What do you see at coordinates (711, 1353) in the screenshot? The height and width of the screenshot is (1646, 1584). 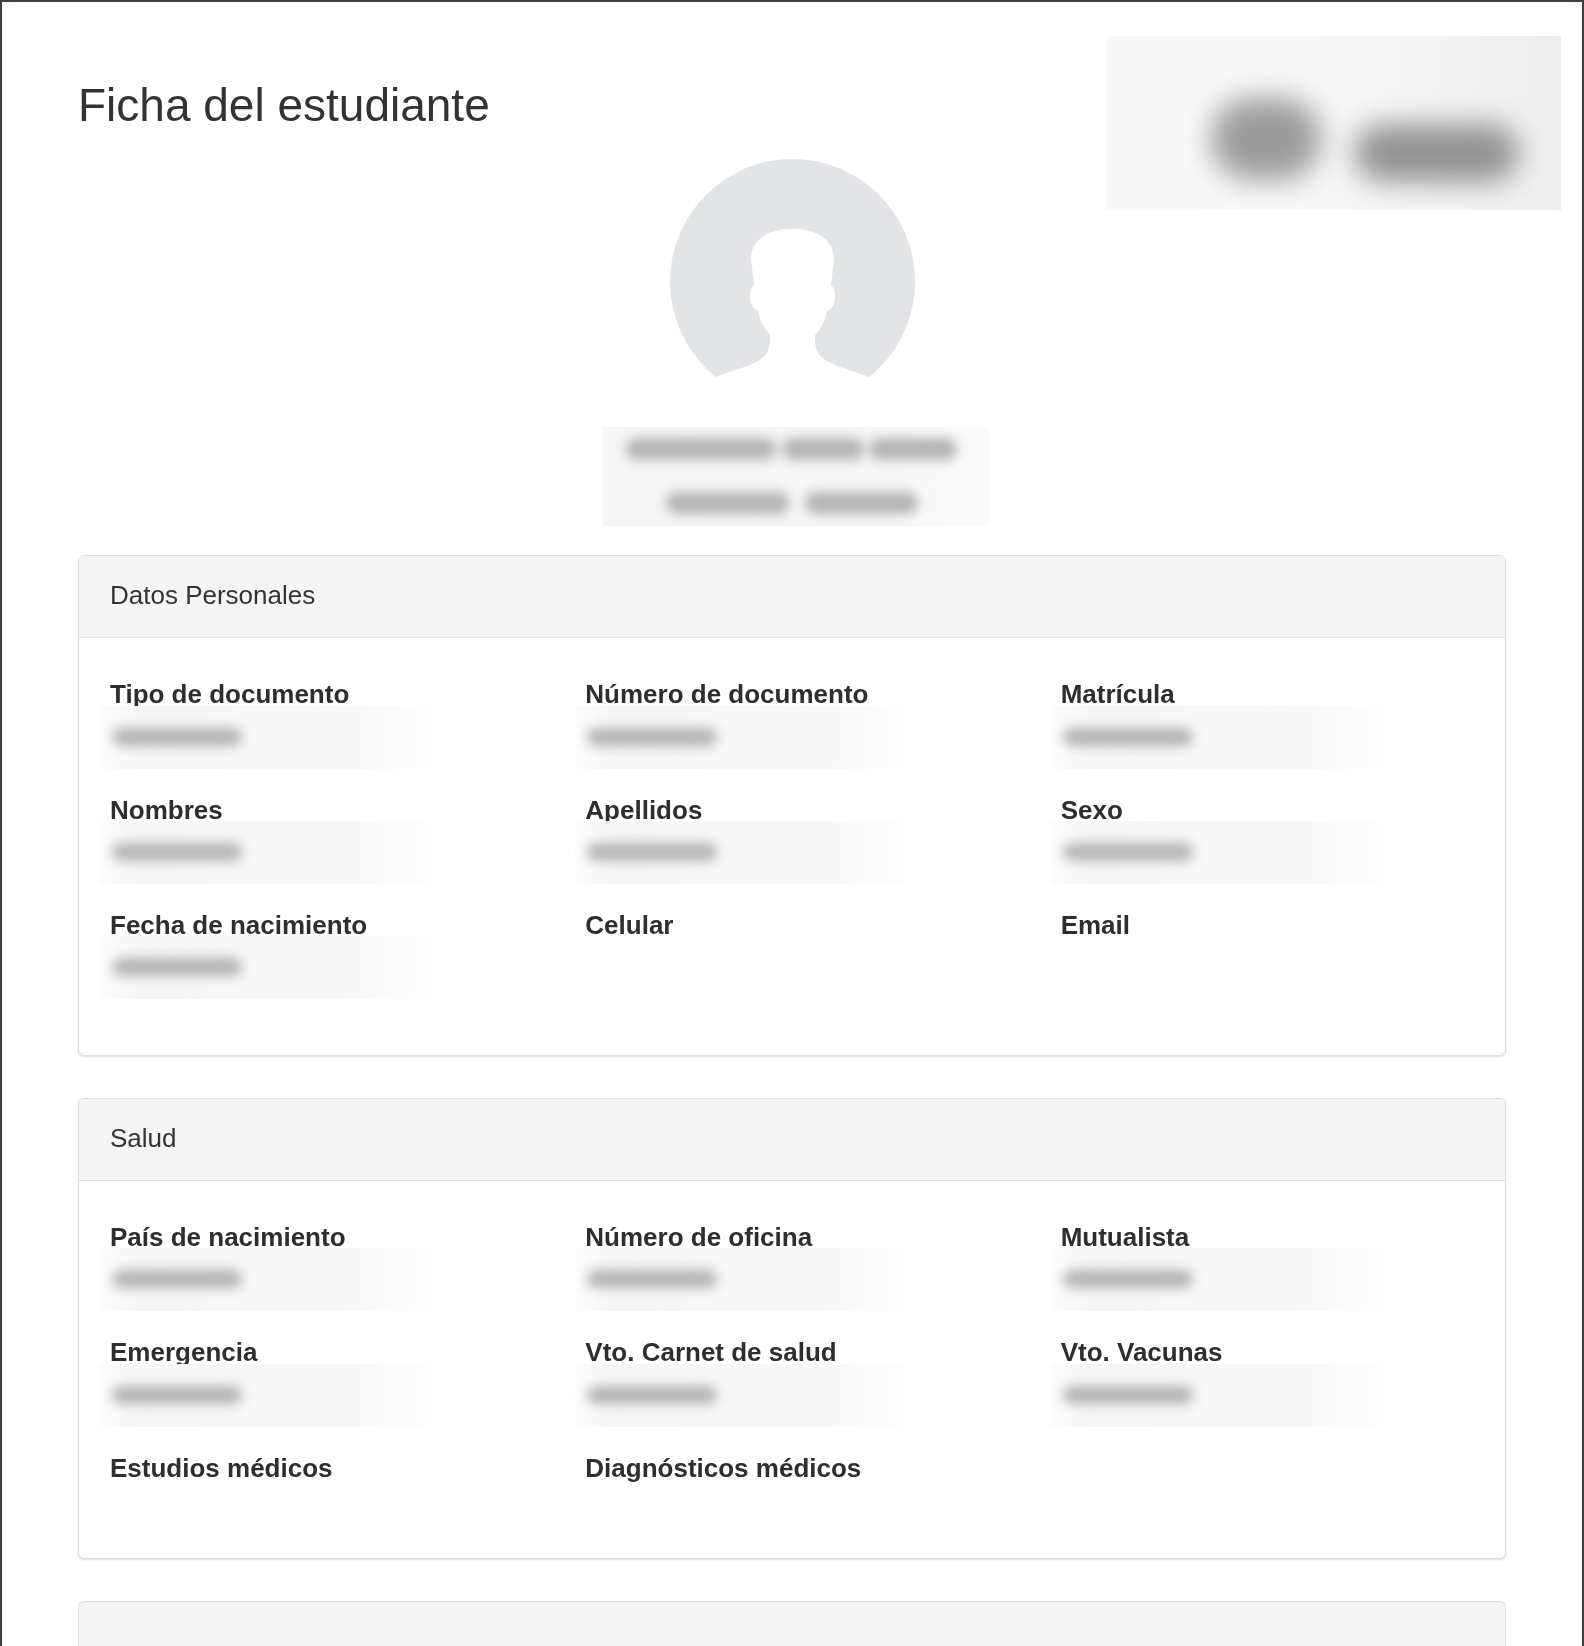 I see `field-label: Vto. Carnet de salud` at bounding box center [711, 1353].